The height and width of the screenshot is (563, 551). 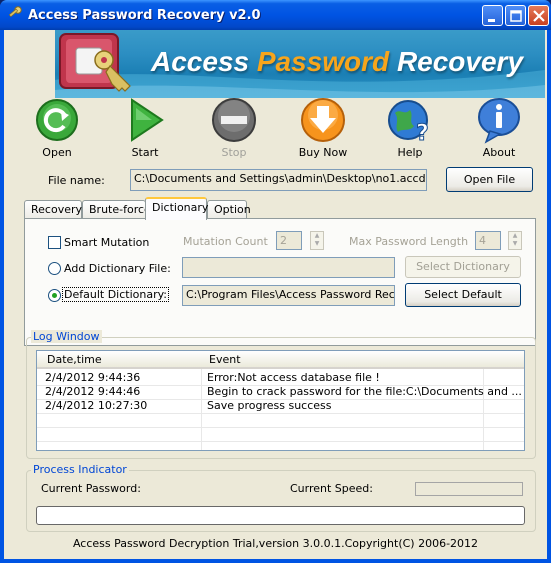 I want to click on default-dictionary-radio, so click(x=54, y=295).